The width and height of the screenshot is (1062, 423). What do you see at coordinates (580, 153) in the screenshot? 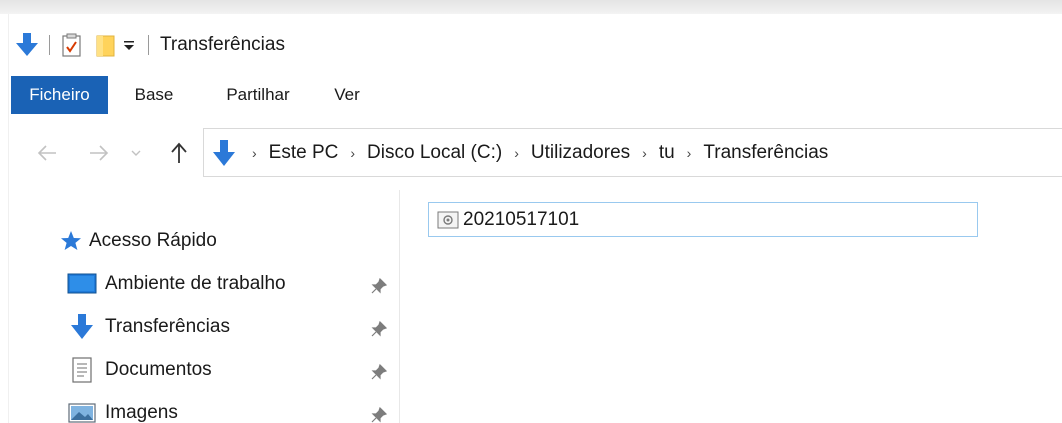
I see `breadcrumb-utilizadores: Utilizadores` at bounding box center [580, 153].